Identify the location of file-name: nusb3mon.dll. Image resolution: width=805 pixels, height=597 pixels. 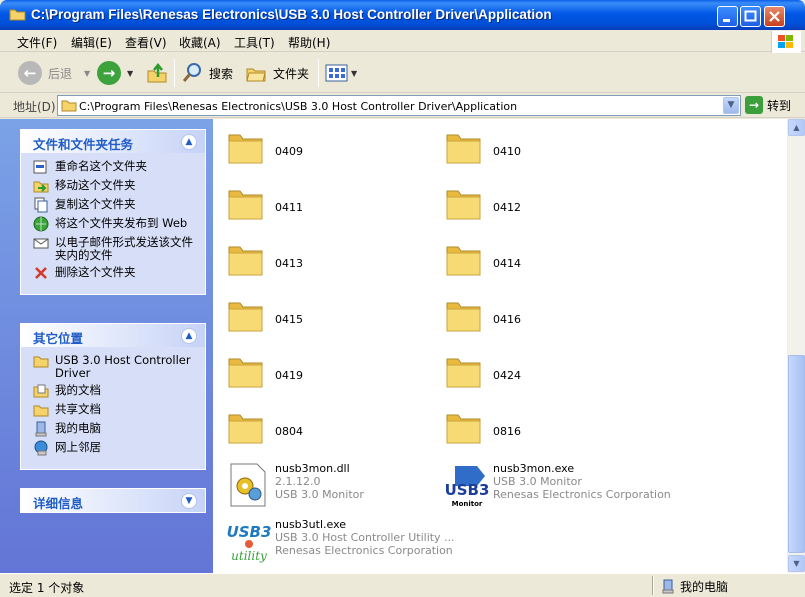
(312, 468).